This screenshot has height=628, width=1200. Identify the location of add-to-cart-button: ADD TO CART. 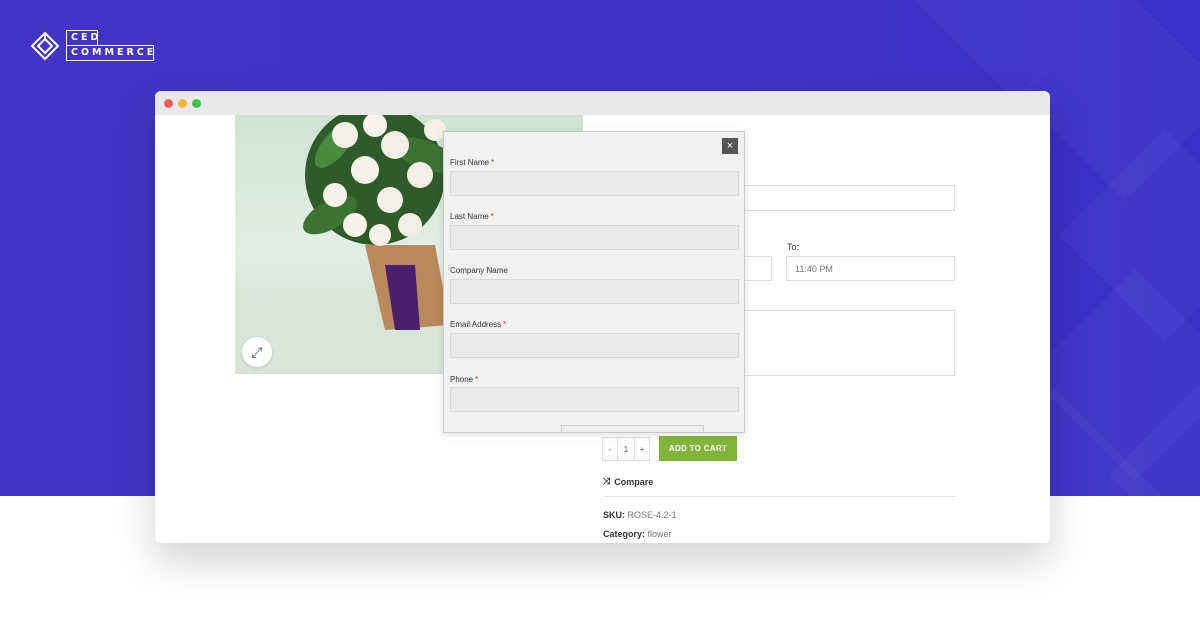
(698, 448).